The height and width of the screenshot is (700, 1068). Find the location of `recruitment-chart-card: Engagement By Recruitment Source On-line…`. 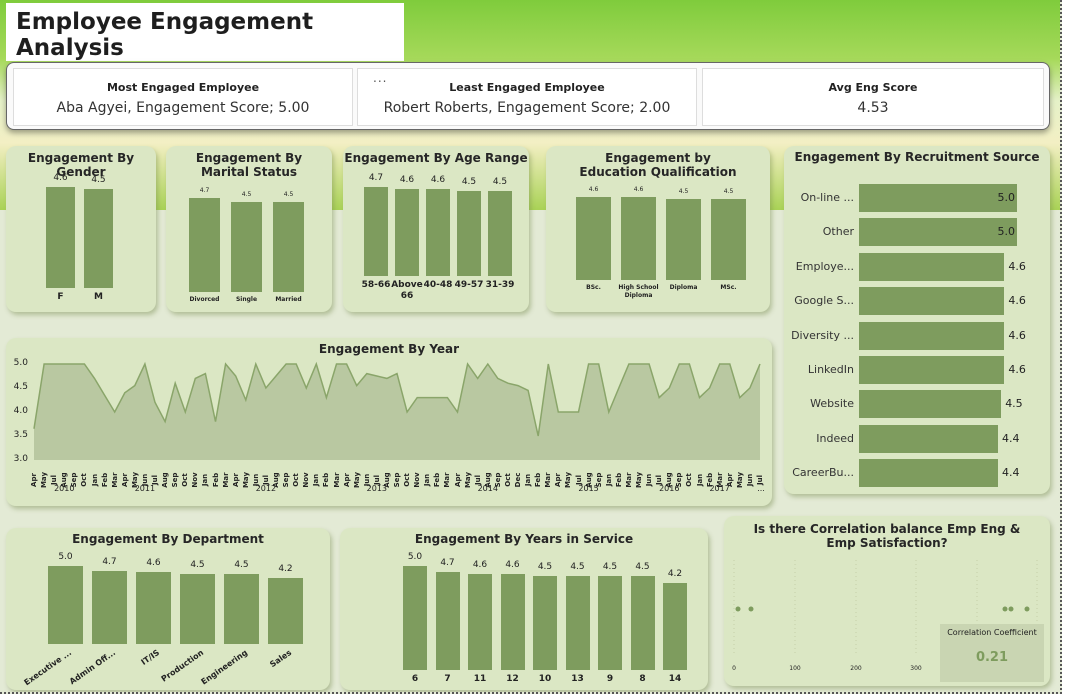

recruitment-chart-card: Engagement By Recruitment Source On-line… is located at coordinates (917, 320).